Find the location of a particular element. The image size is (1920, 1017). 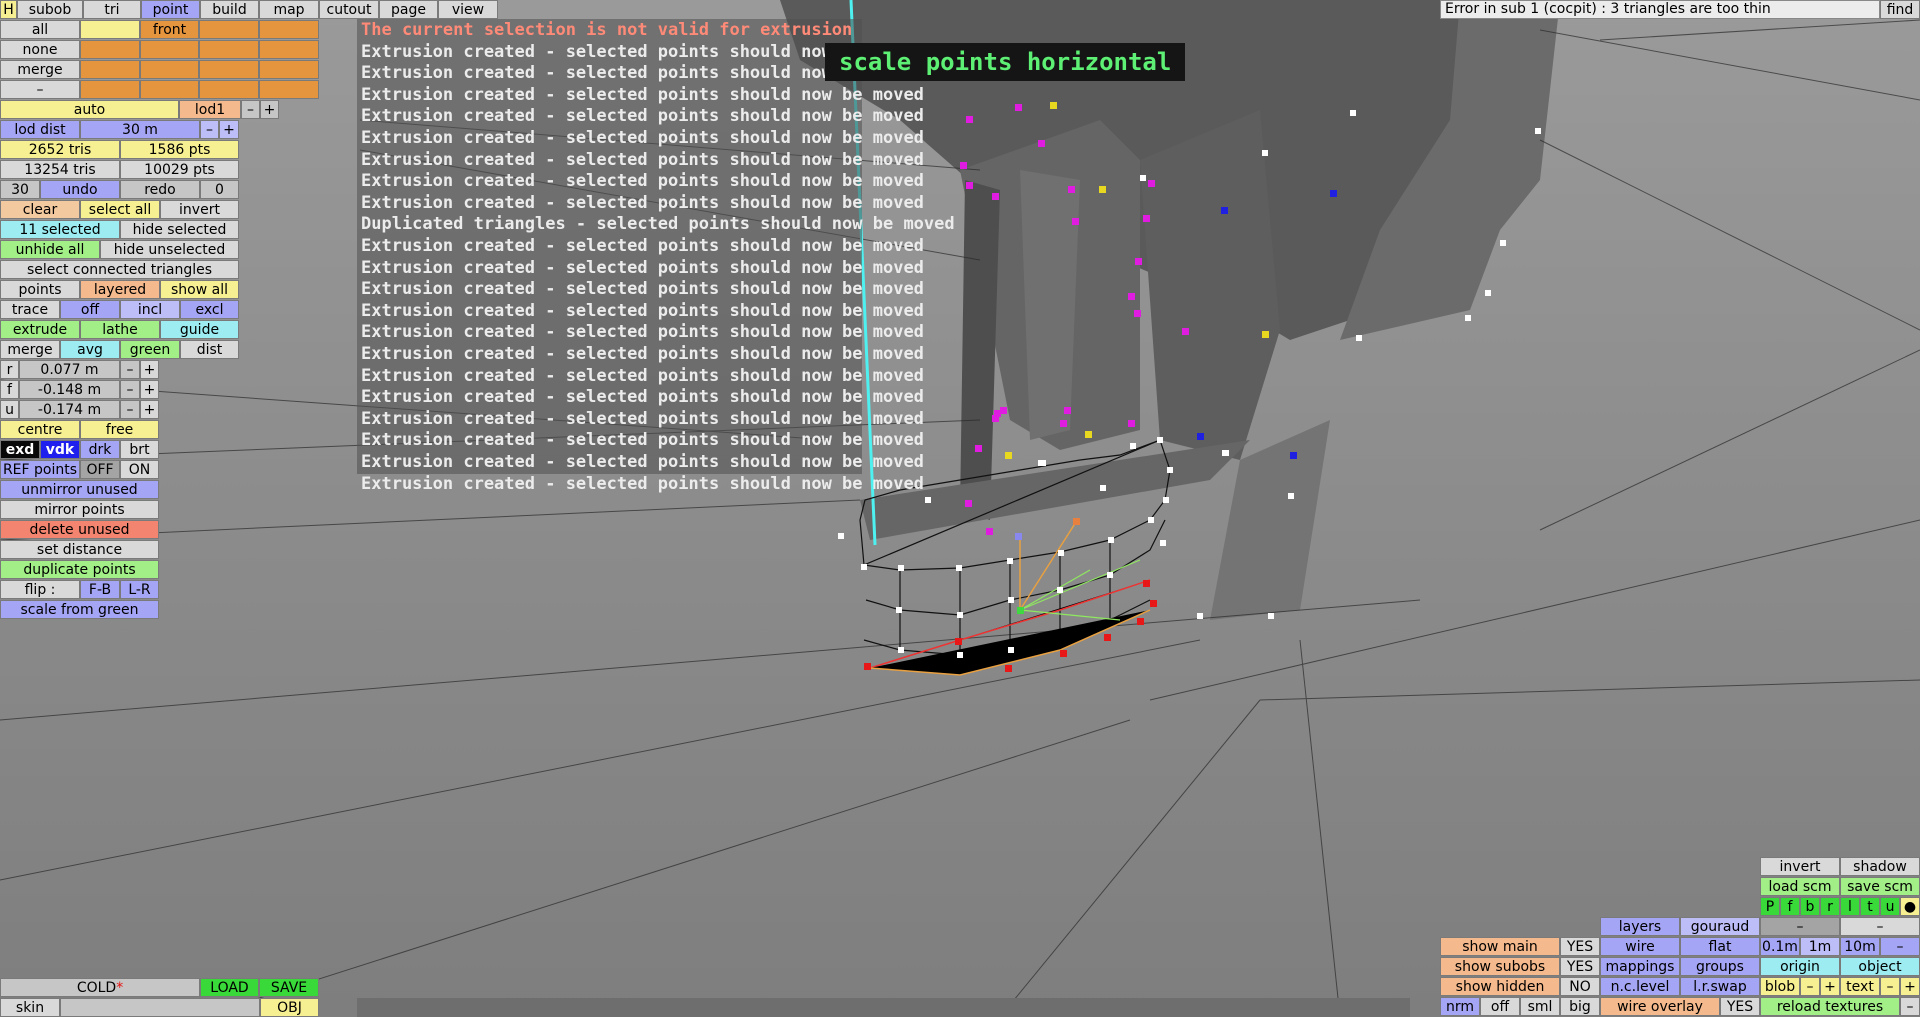

show-hidden-button: show hidden is located at coordinates (1500, 986).